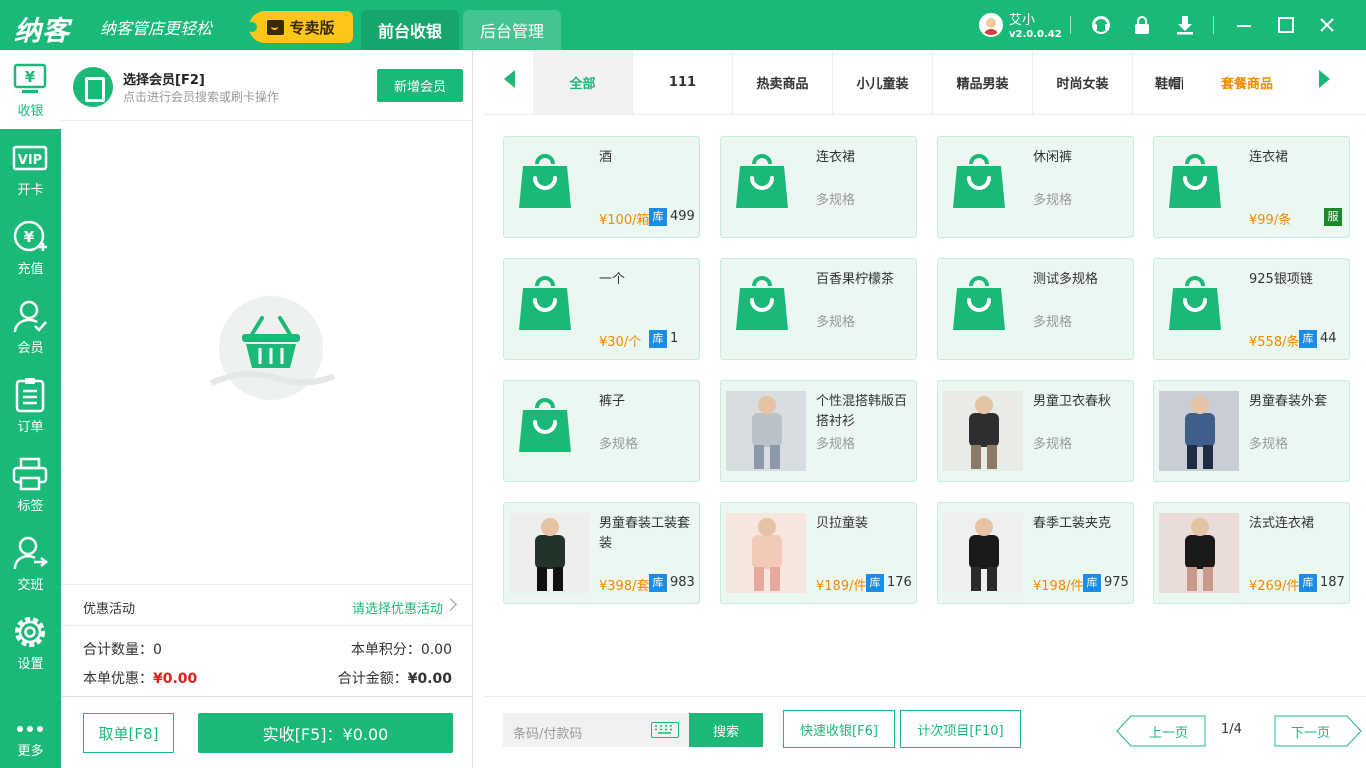  What do you see at coordinates (674, 338) in the screenshot?
I see `stock-count: 1` at bounding box center [674, 338].